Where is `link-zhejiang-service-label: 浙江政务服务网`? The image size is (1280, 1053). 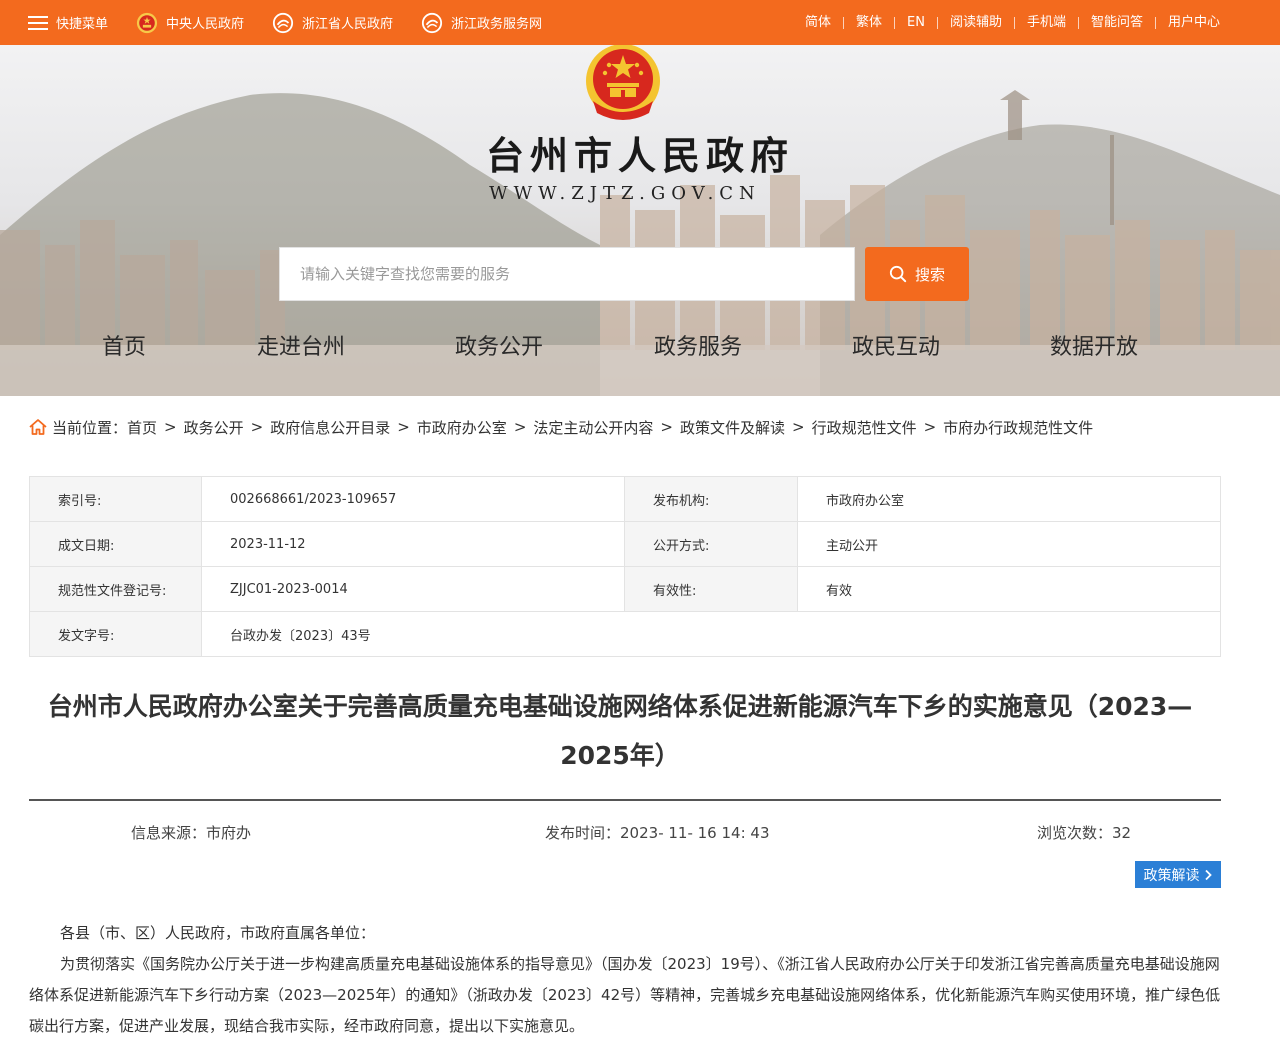 link-zhejiang-service-label: 浙江政务服务网 is located at coordinates (497, 24).